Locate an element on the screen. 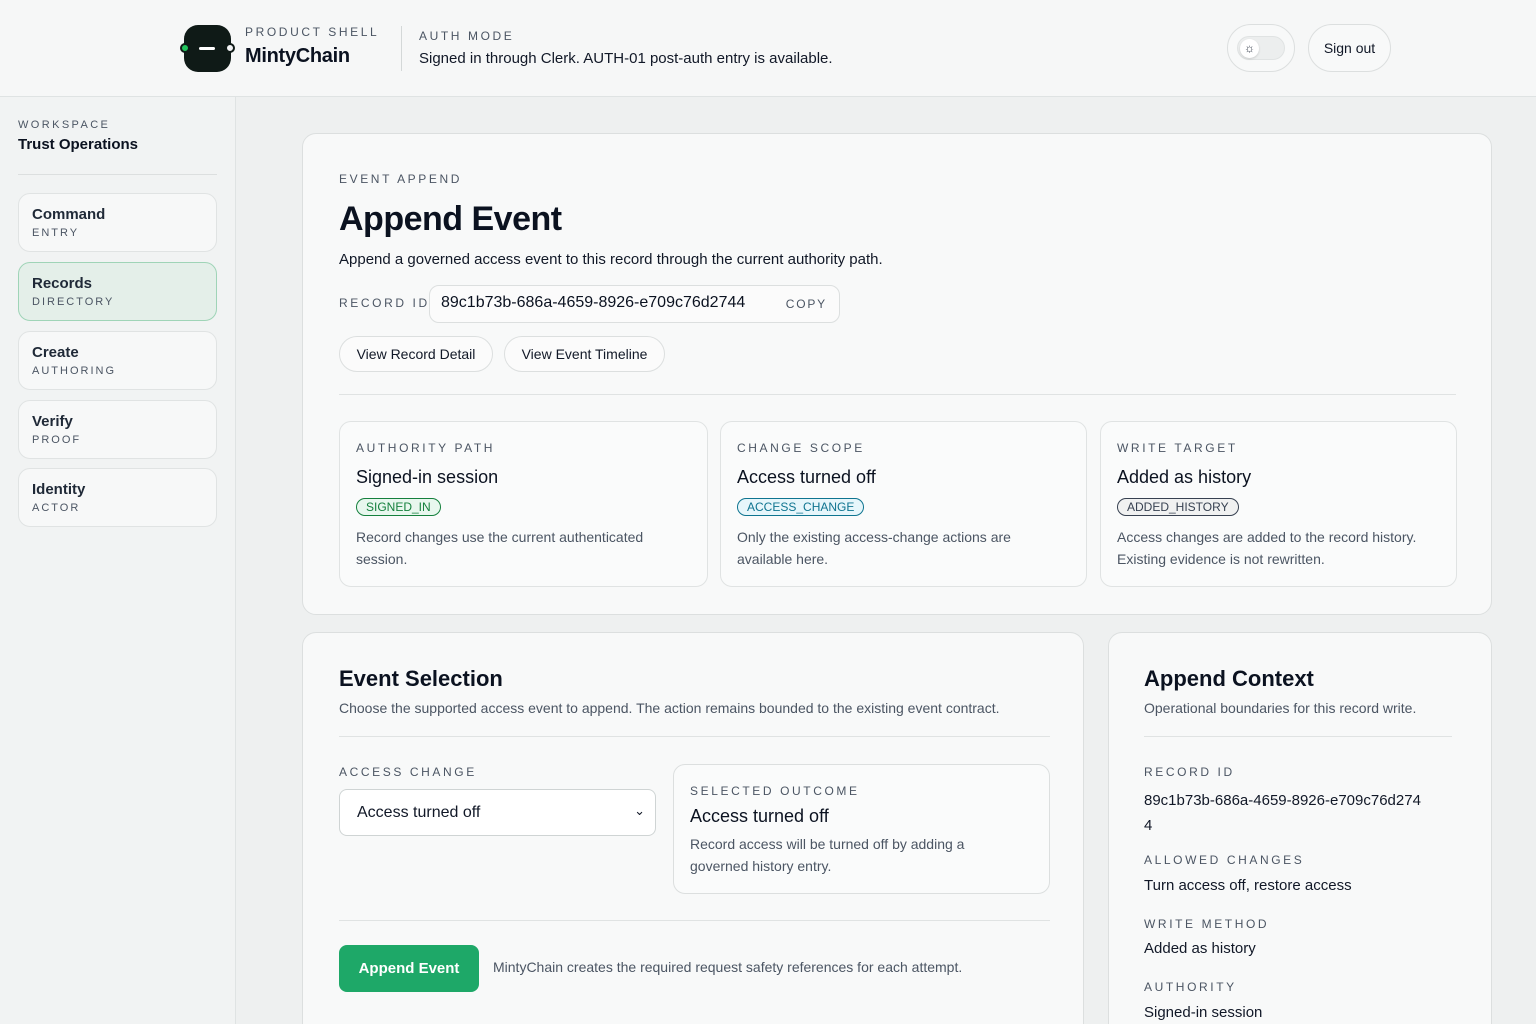  sidebar-item-title: Records is located at coordinates (62, 283).